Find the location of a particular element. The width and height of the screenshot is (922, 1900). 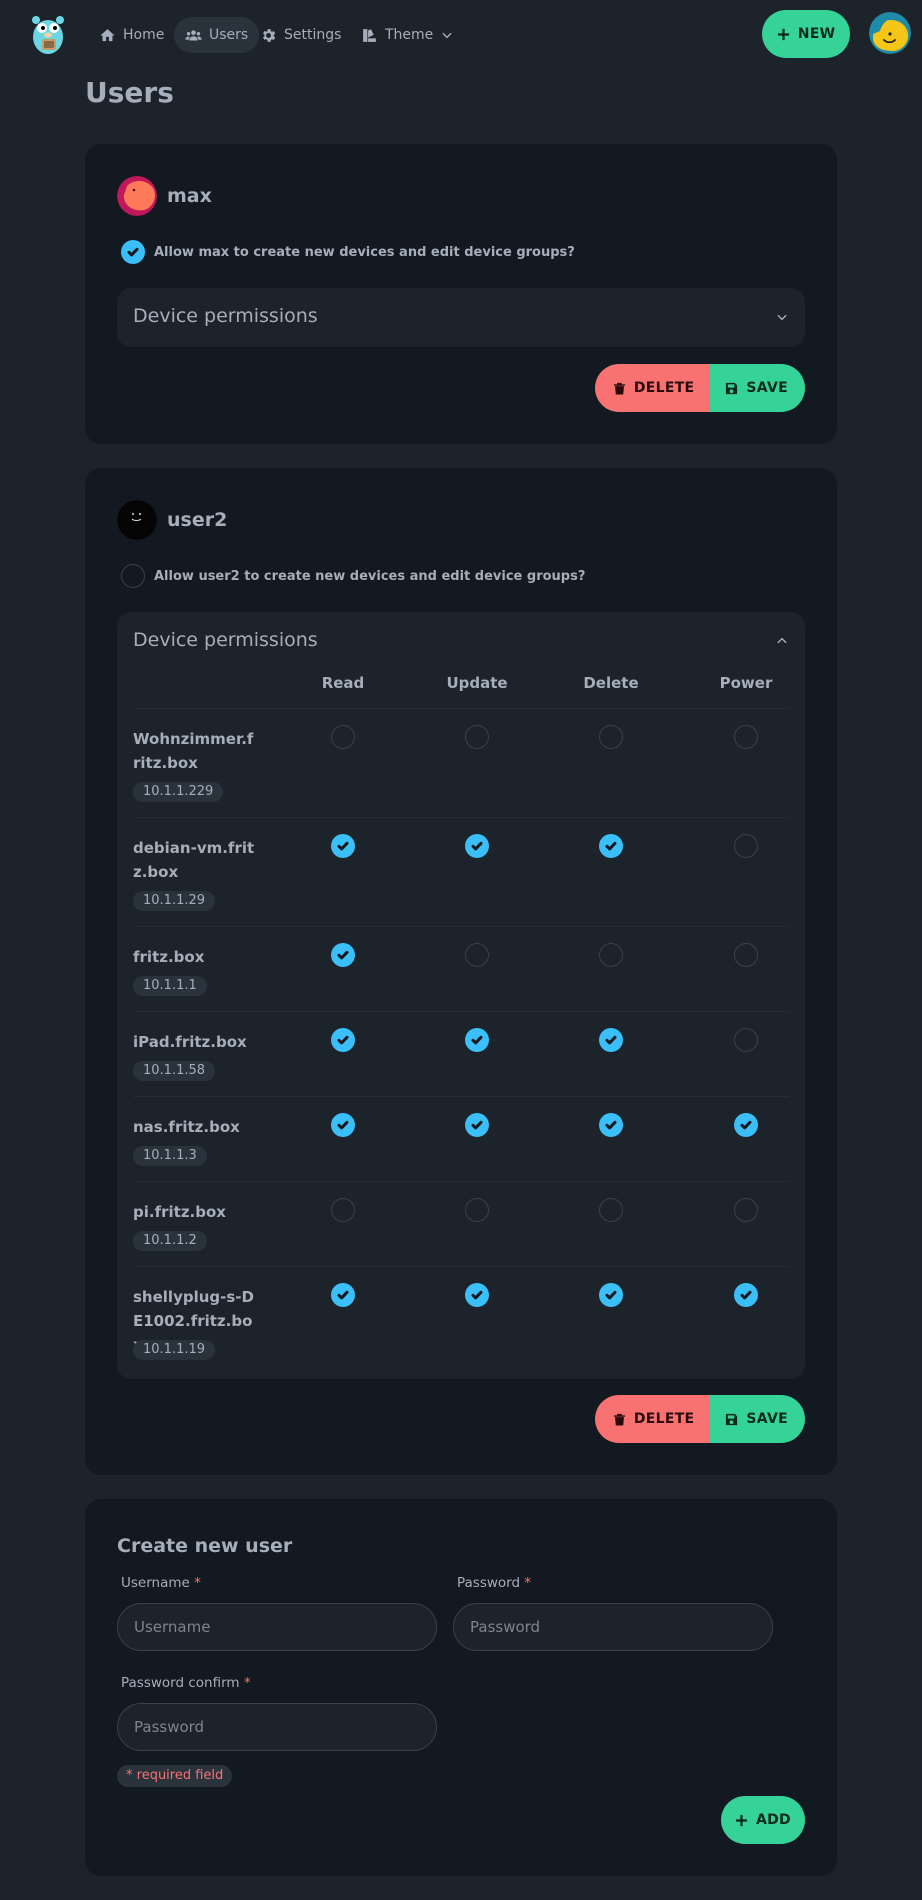

gear-icon is located at coordinates (269, 35).